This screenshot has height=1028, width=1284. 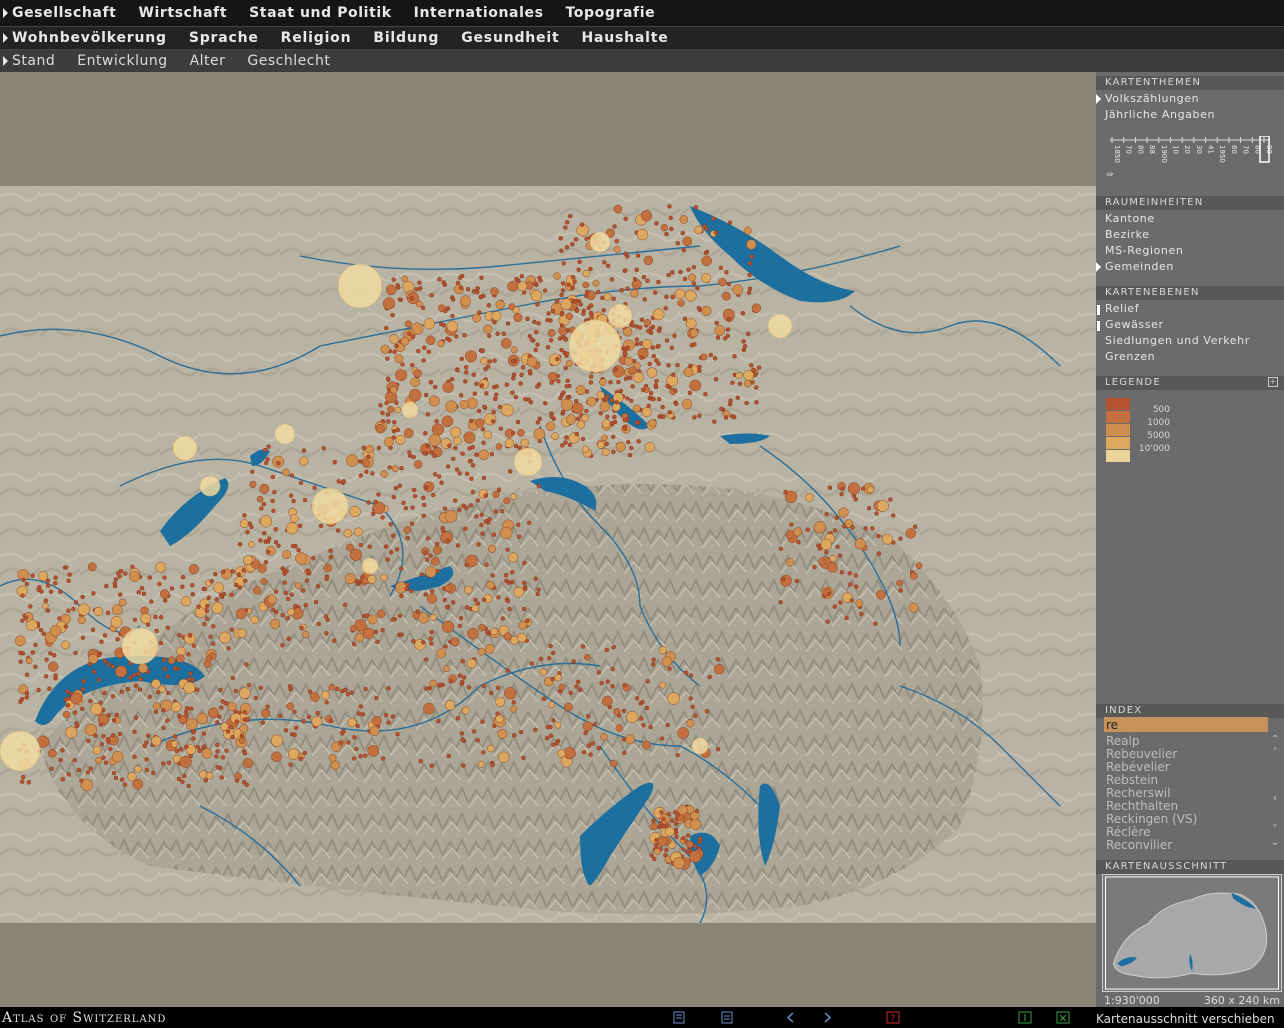 What do you see at coordinates (122, 61) in the screenshot?
I see `nav3-entwicklung: Entwicklung` at bounding box center [122, 61].